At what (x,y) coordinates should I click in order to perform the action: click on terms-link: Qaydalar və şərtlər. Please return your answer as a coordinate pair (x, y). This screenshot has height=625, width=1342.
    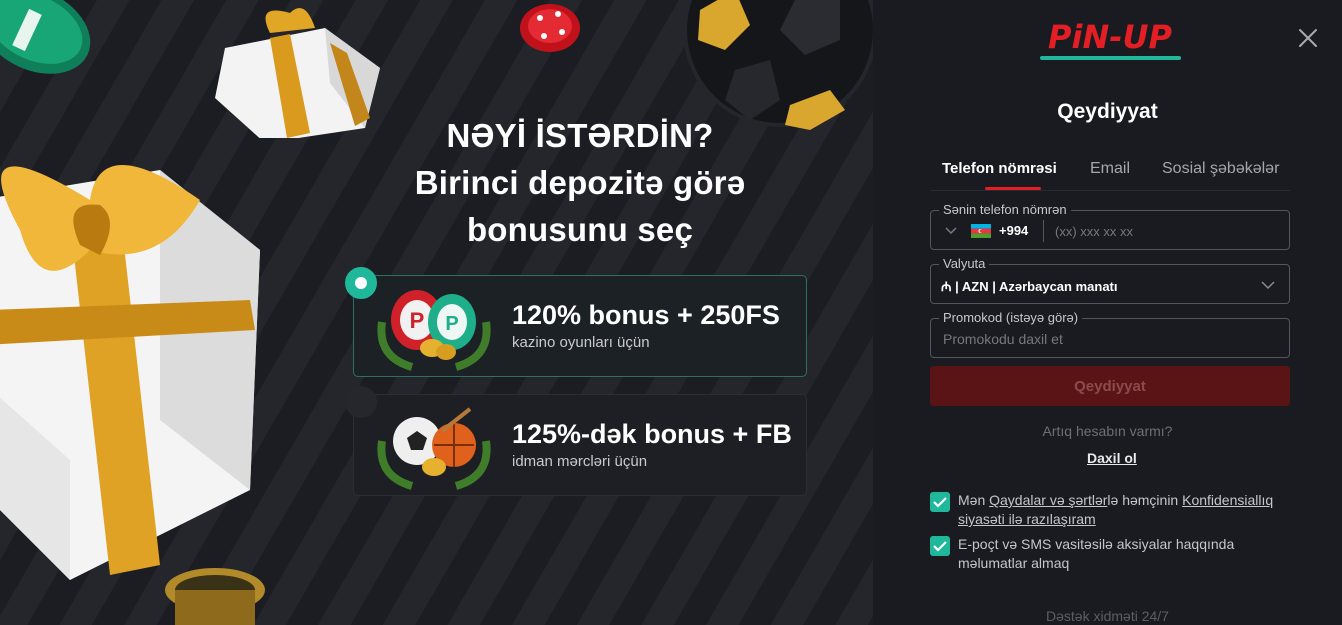
    Looking at the image, I should click on (1048, 500).